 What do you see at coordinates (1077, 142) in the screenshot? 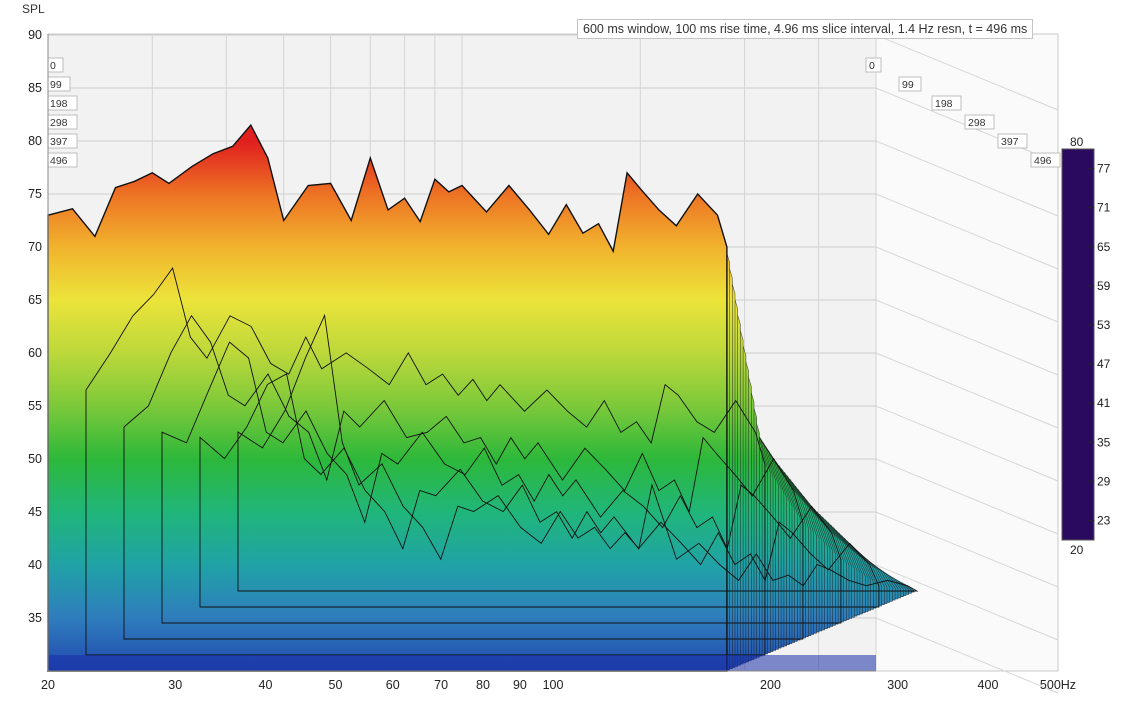
I see `colorbar-label: 80` at bounding box center [1077, 142].